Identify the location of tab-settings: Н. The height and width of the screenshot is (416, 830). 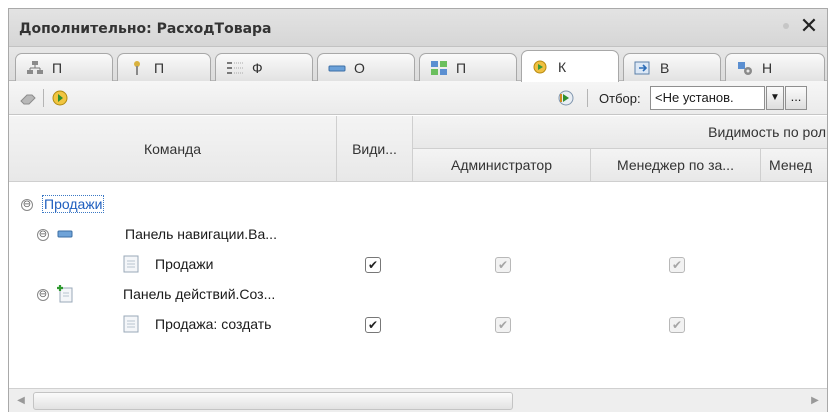
(775, 67).